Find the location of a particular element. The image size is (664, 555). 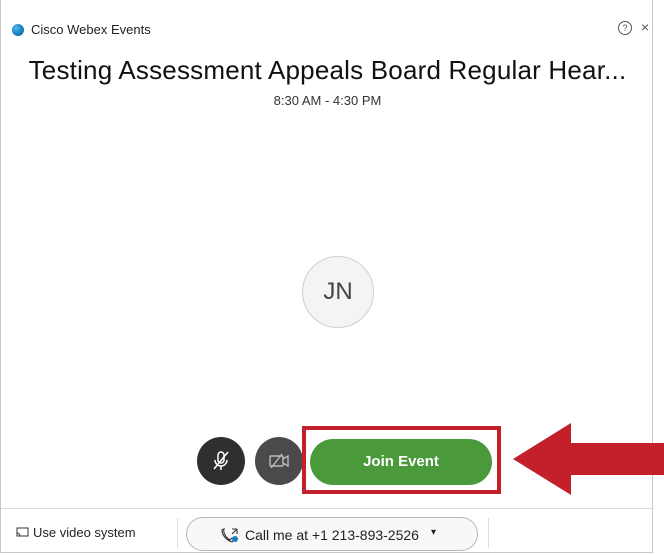

arrow-left-icon is located at coordinates (588, 459).